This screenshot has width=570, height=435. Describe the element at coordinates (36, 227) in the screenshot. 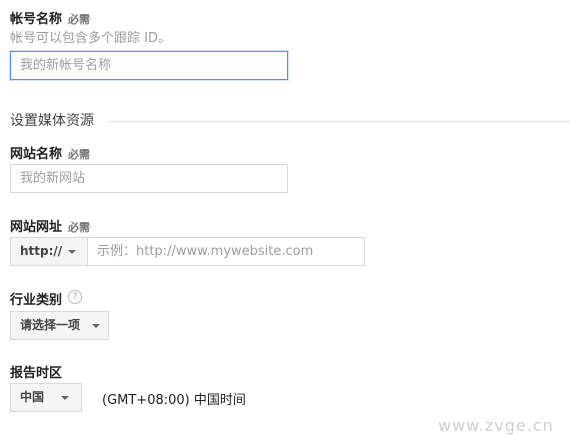

I see `website-url-label-text: 网站网址` at that location.